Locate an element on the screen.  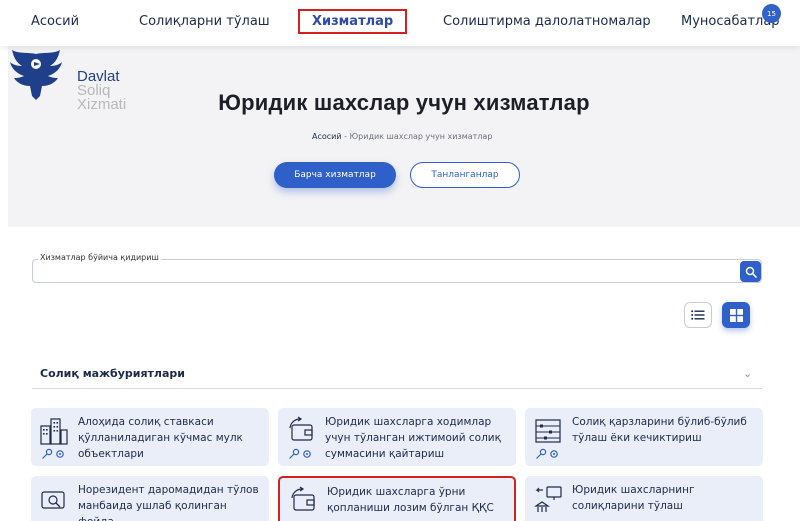
nav-tax-payment: Солиқларни тўлаш is located at coordinates (204, 21).